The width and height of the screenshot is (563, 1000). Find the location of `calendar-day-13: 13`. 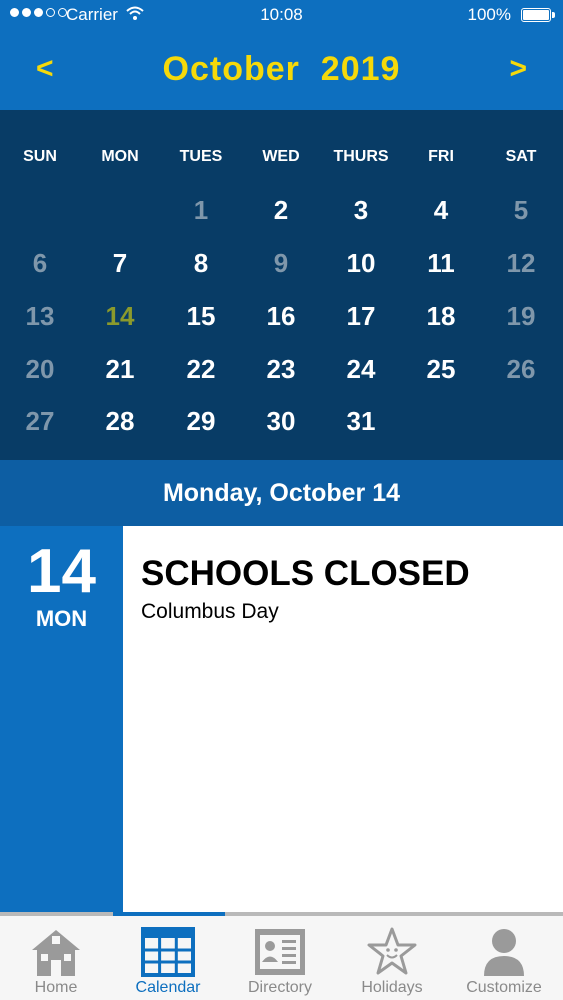

calendar-day-13: 13 is located at coordinates (40, 316).